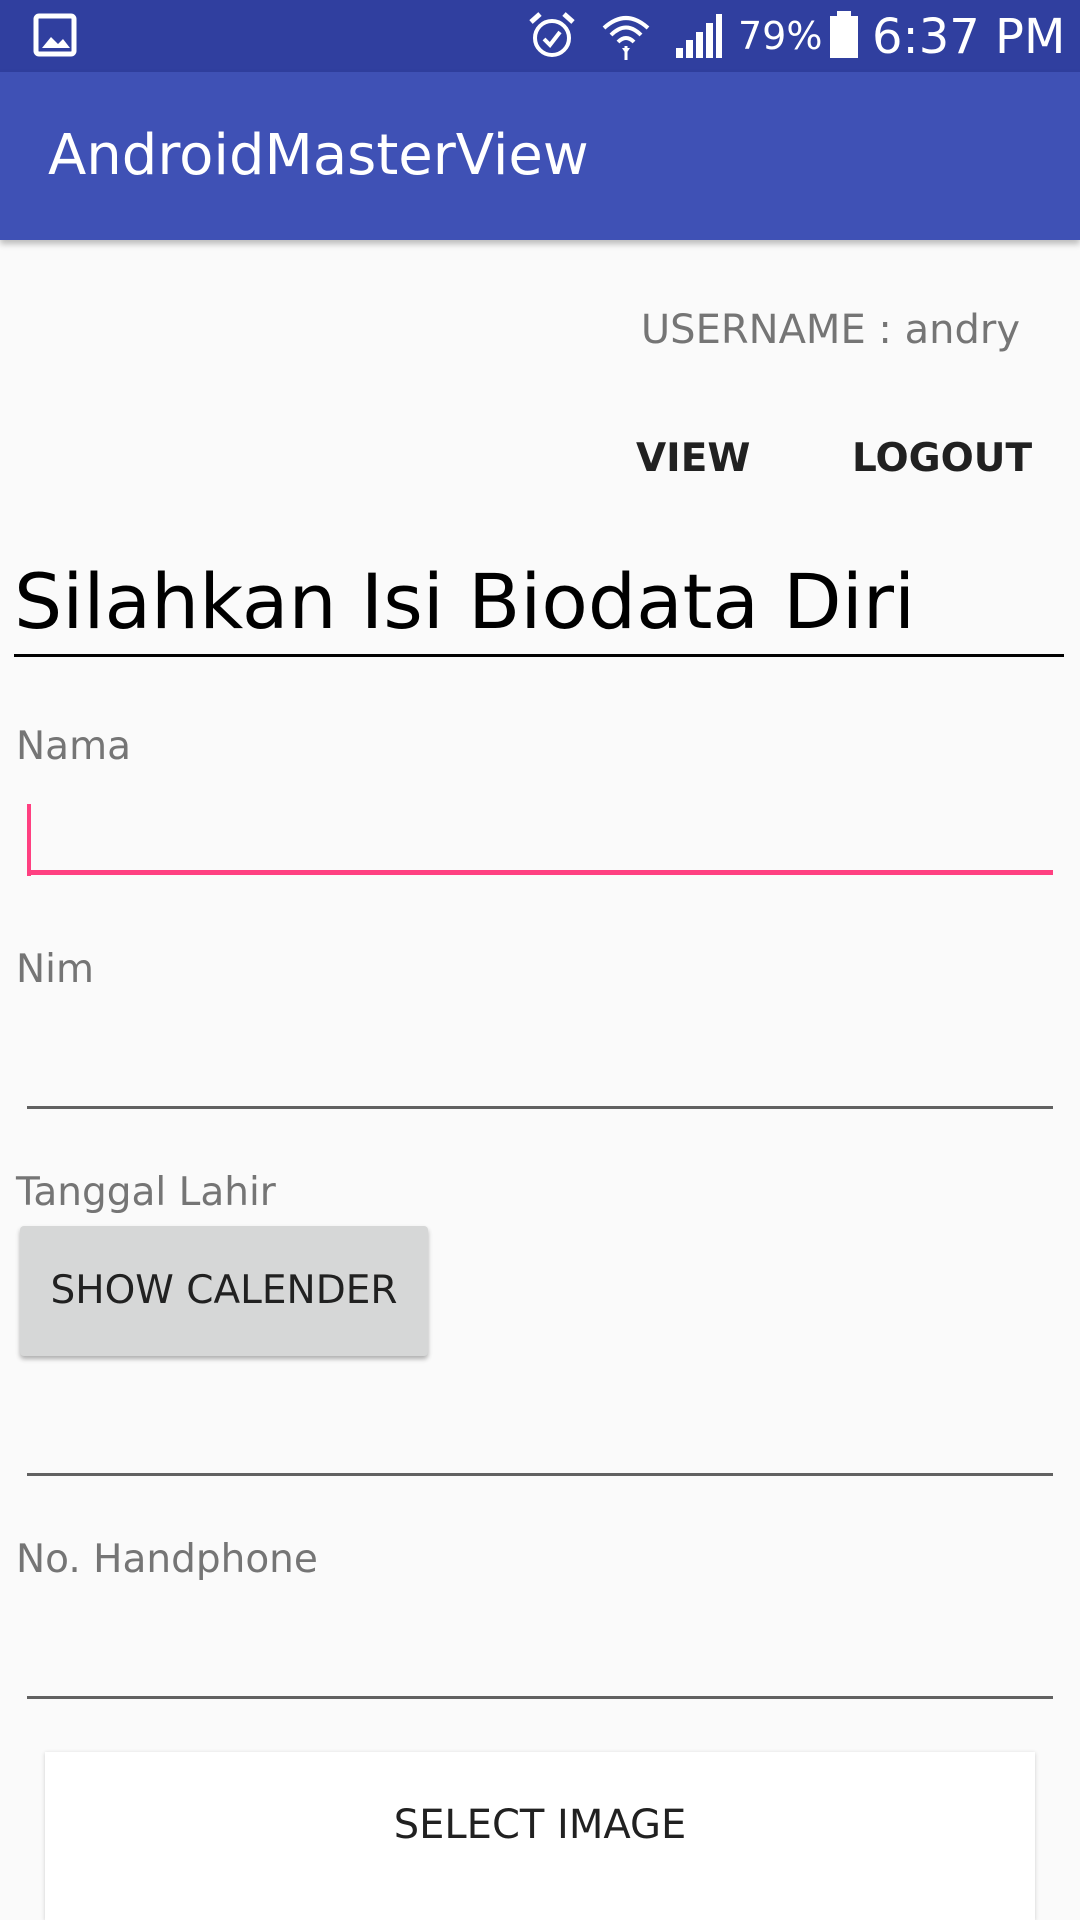  Describe the element at coordinates (146, 1192) in the screenshot. I see `tanggal-lahir-label: Tanggal Lahir` at that location.